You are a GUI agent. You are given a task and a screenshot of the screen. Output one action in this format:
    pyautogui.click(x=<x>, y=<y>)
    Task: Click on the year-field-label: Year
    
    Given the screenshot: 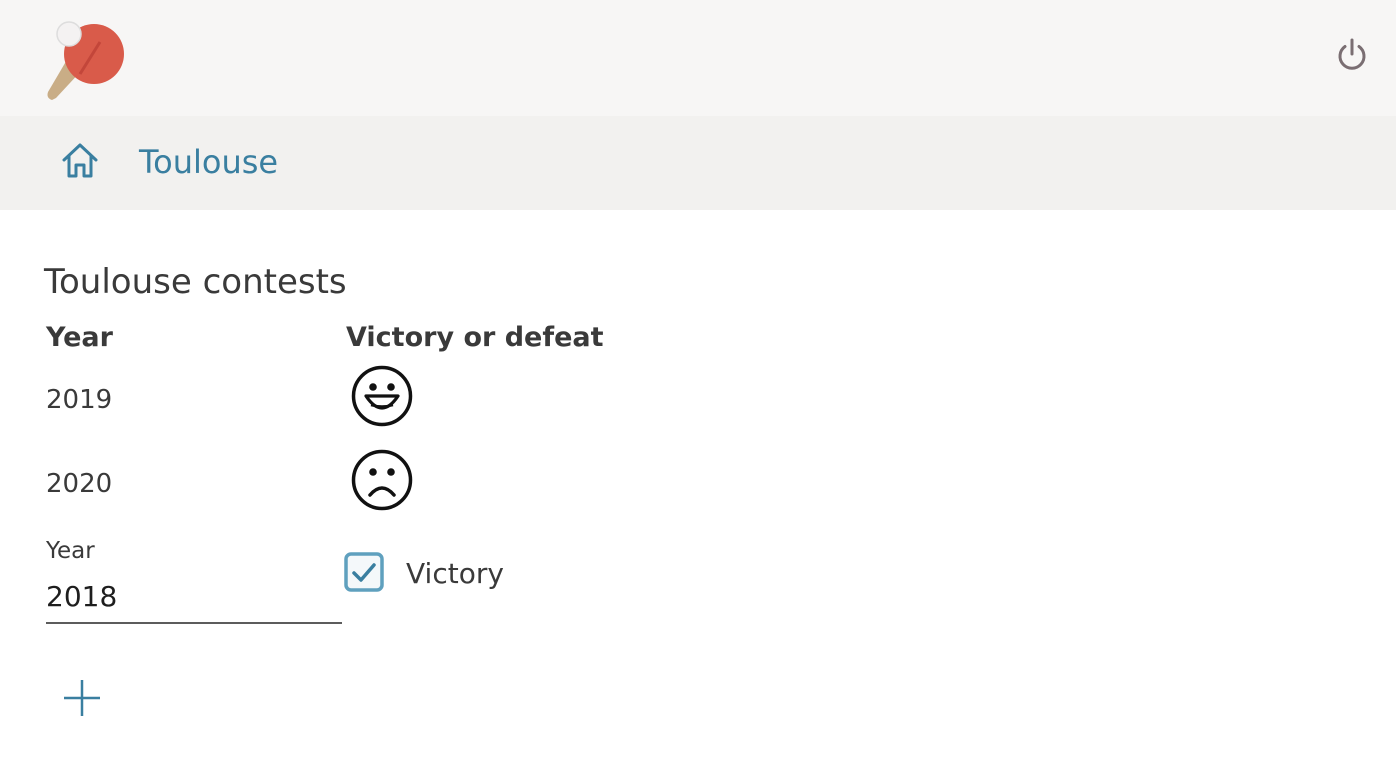 What is the action you would take?
    pyautogui.click(x=70, y=551)
    